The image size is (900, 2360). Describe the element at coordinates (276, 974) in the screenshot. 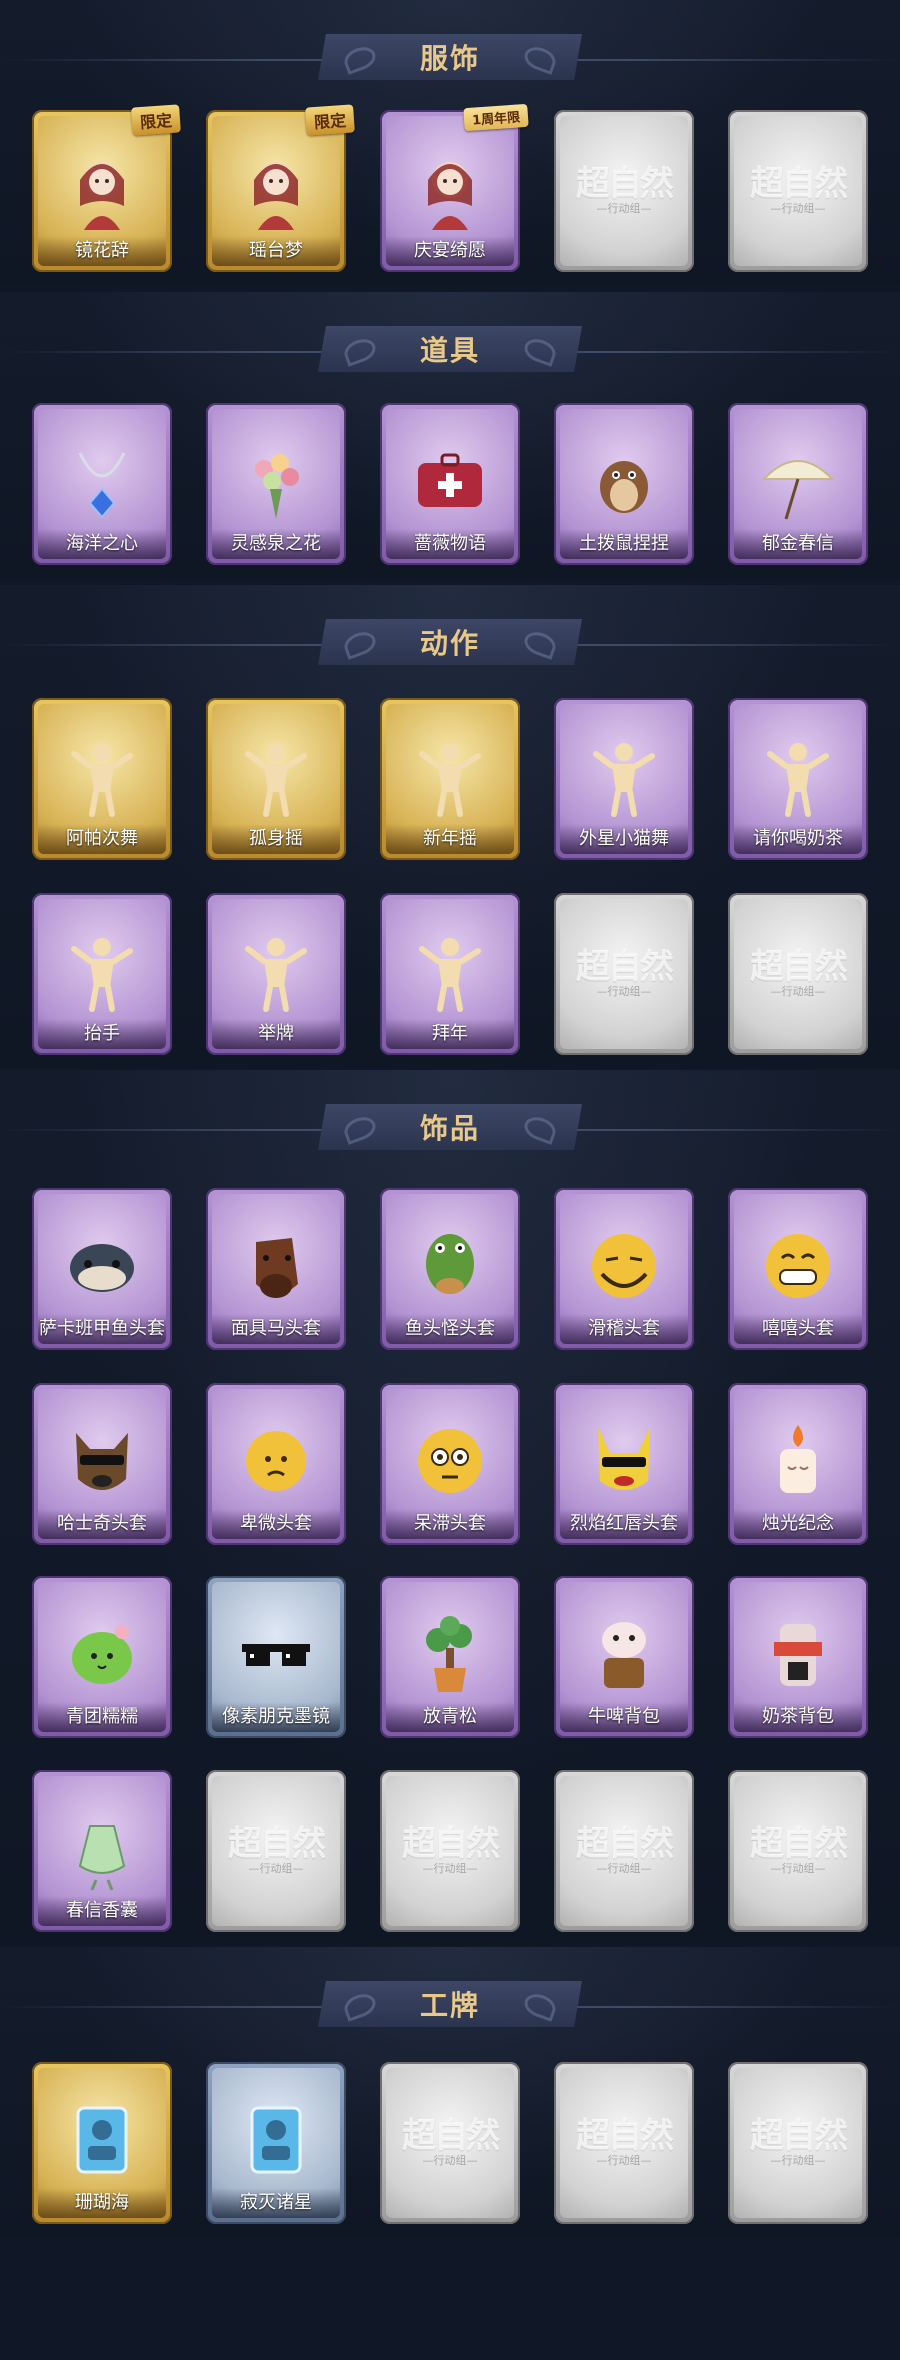

I see `item-card: 举牌` at that location.